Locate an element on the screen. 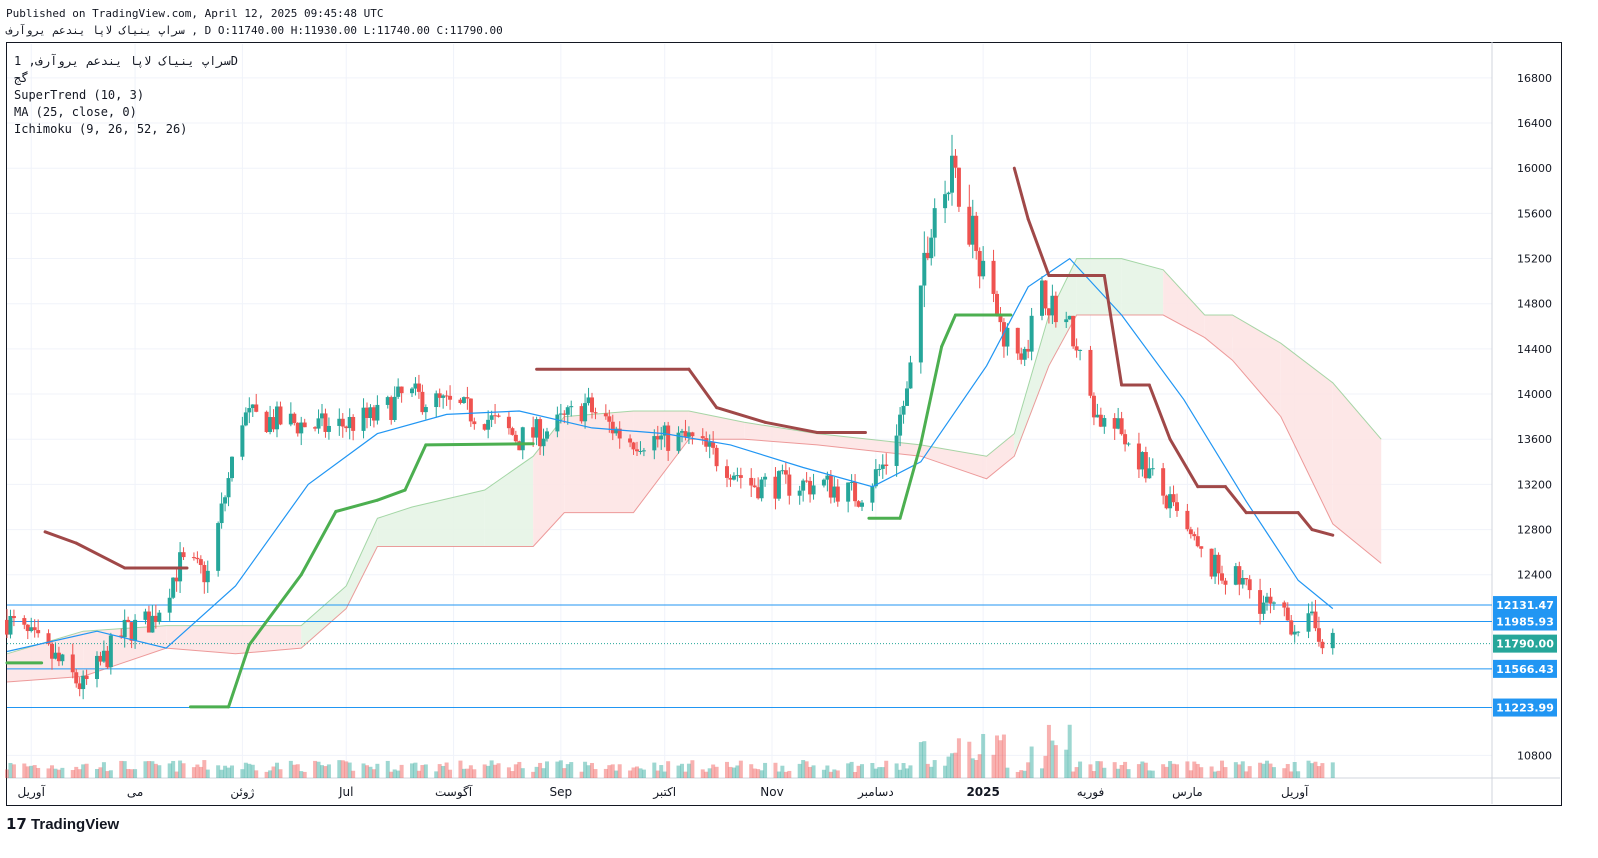 The height and width of the screenshot is (858, 1598). tradingview-logo: 𝟭𝟳 TradingView is located at coordinates (62, 824).